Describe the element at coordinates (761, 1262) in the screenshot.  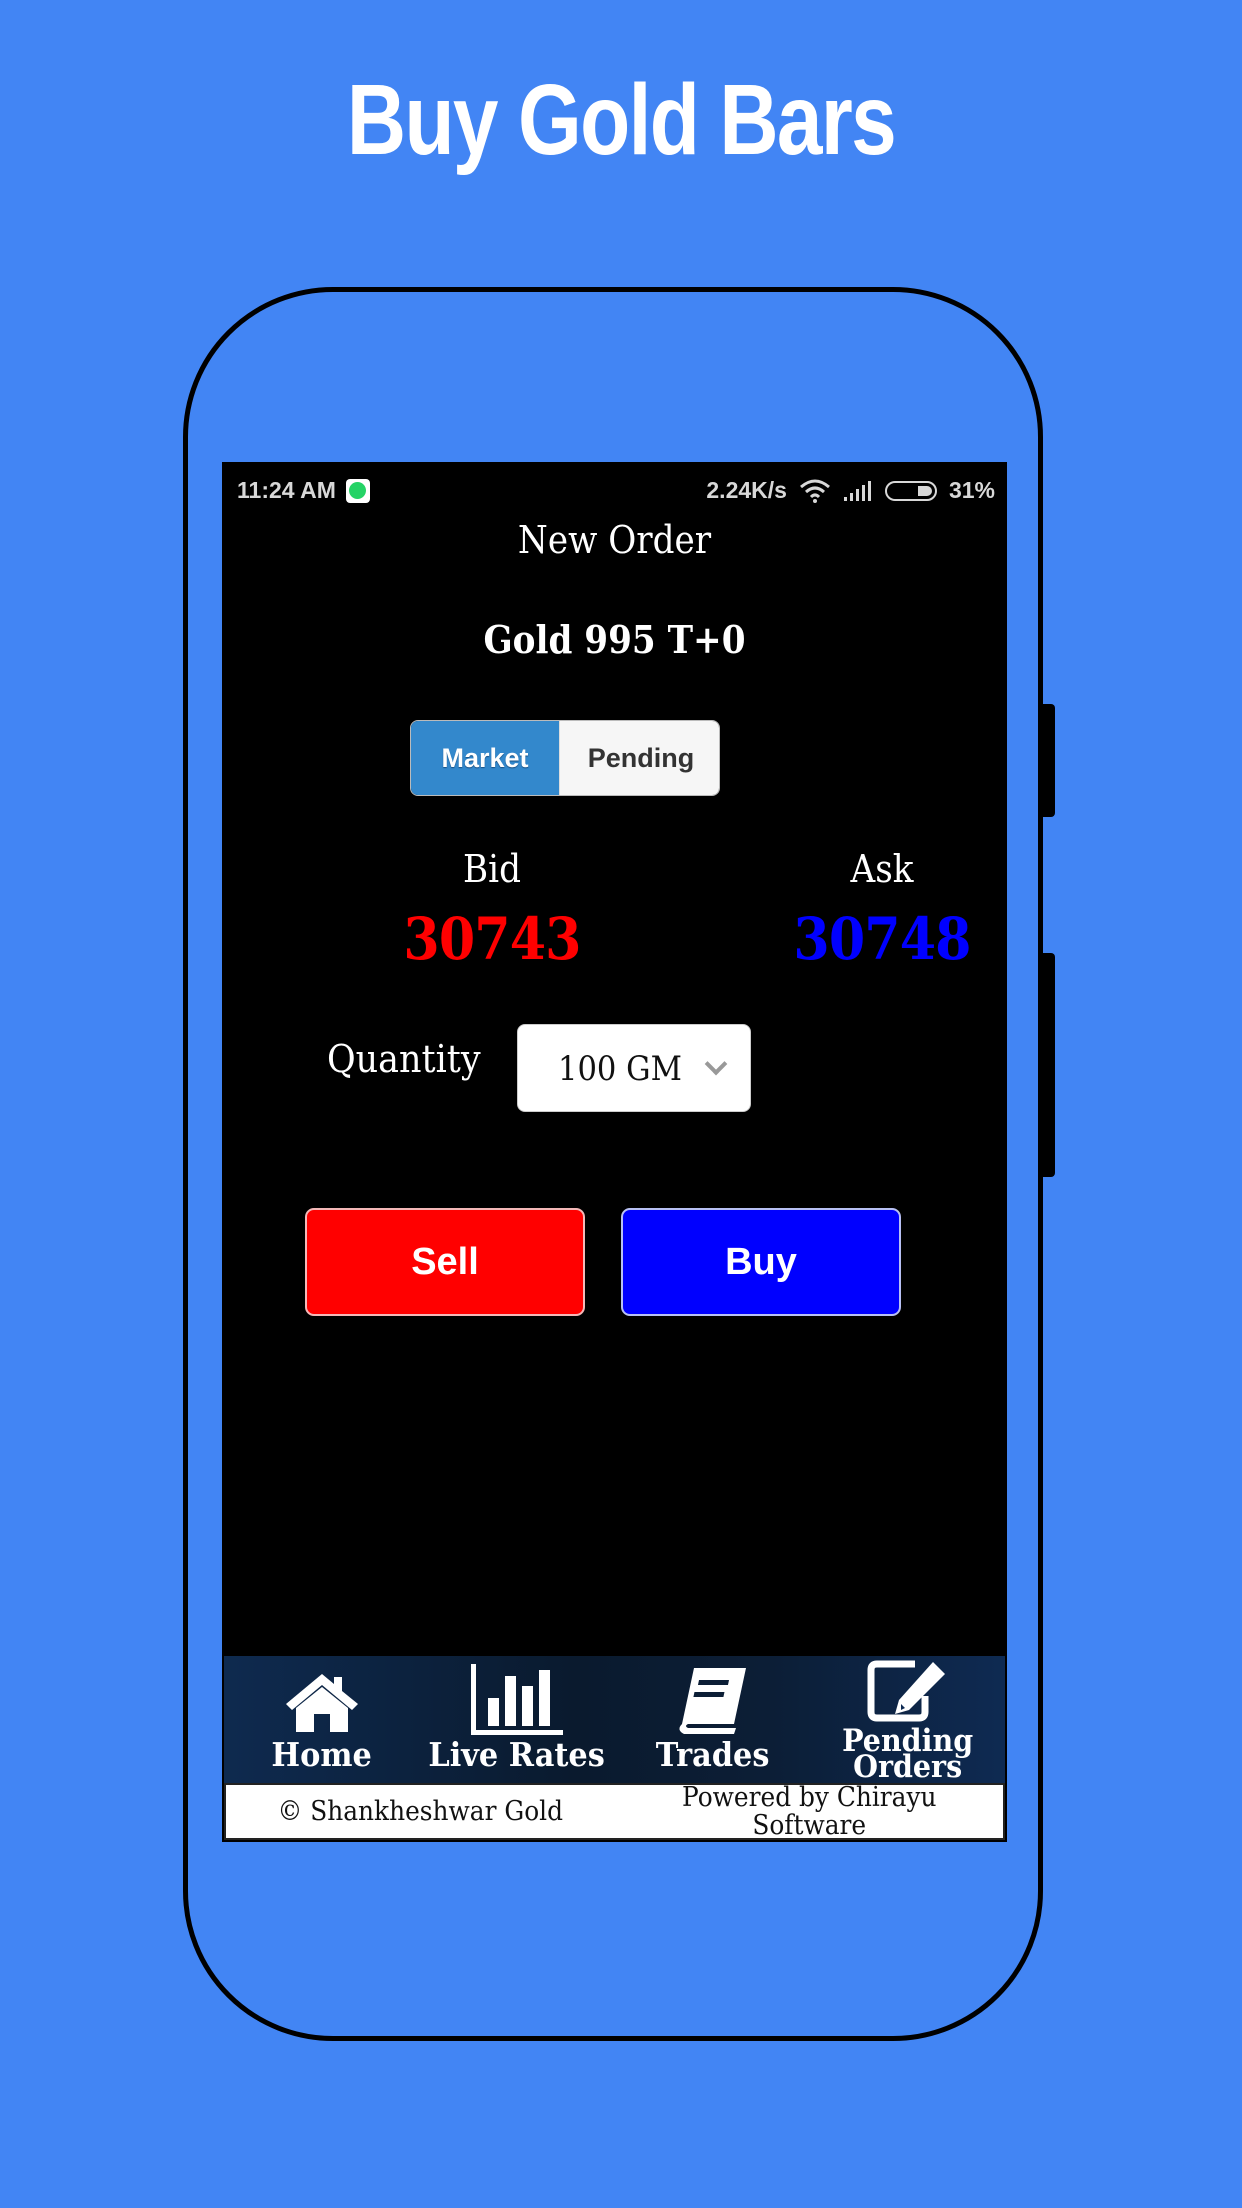
I see `buy-button: Buy` at that location.